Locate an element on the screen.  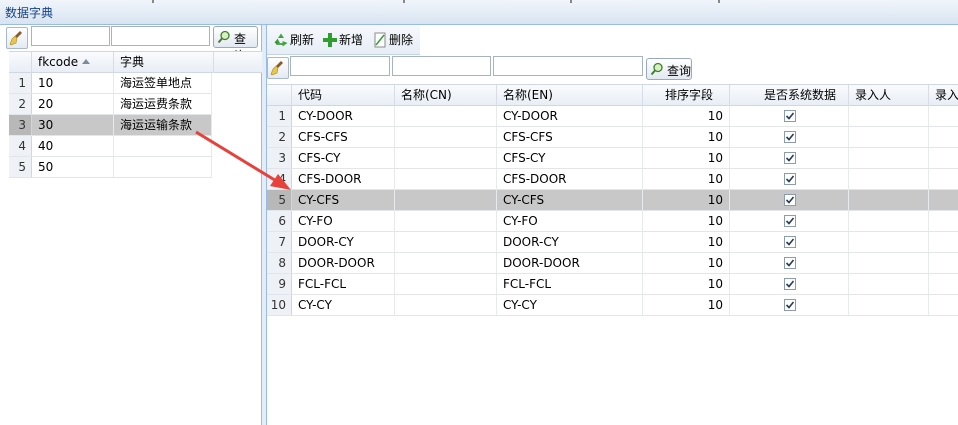
recycle-icon is located at coordinates (281, 40).